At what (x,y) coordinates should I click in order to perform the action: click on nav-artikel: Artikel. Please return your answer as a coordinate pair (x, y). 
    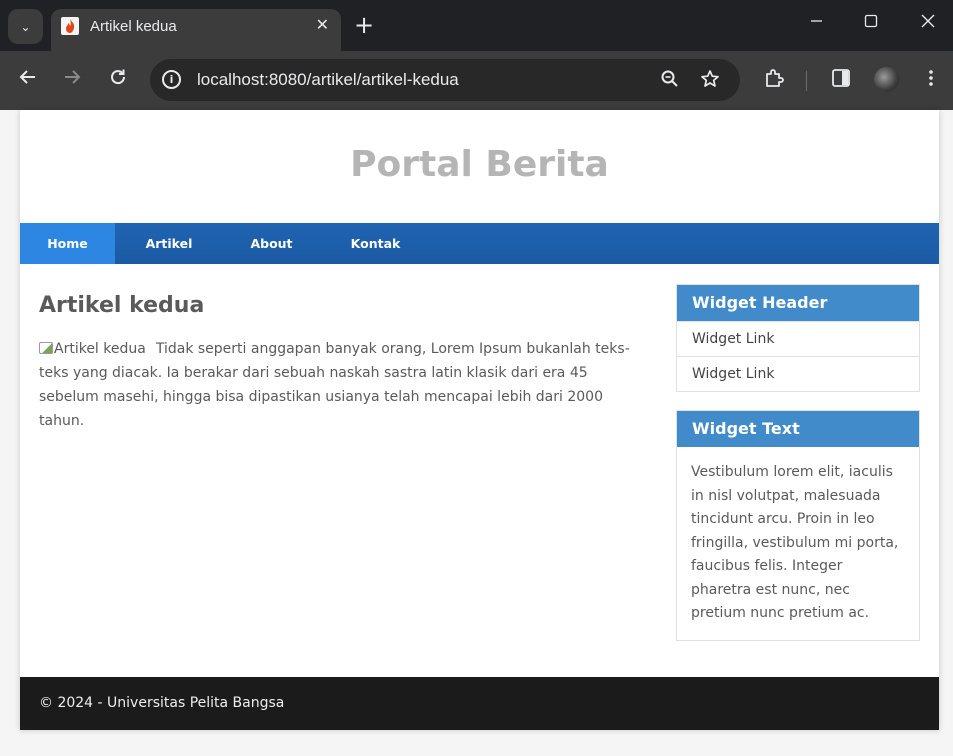
    Looking at the image, I should click on (169, 243).